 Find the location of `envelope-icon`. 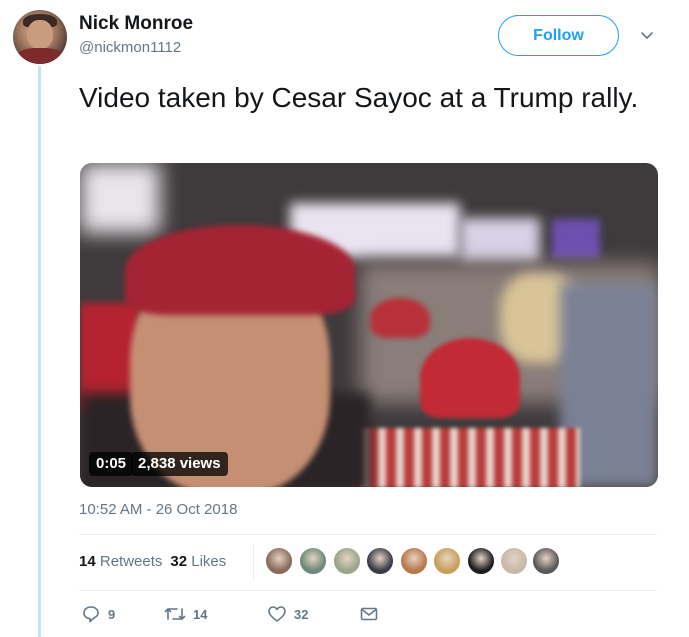

envelope-icon is located at coordinates (369, 614).